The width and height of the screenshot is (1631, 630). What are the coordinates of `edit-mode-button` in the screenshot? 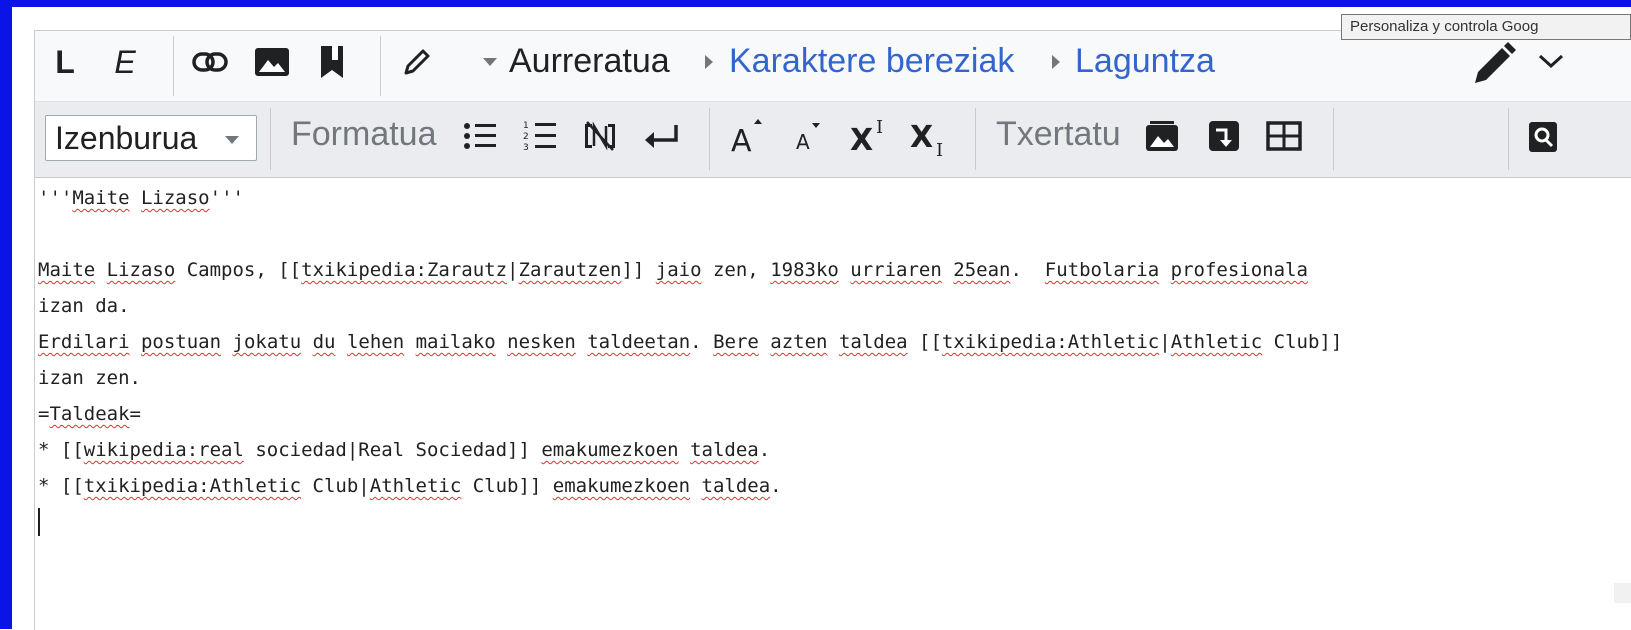 It's located at (417, 62).